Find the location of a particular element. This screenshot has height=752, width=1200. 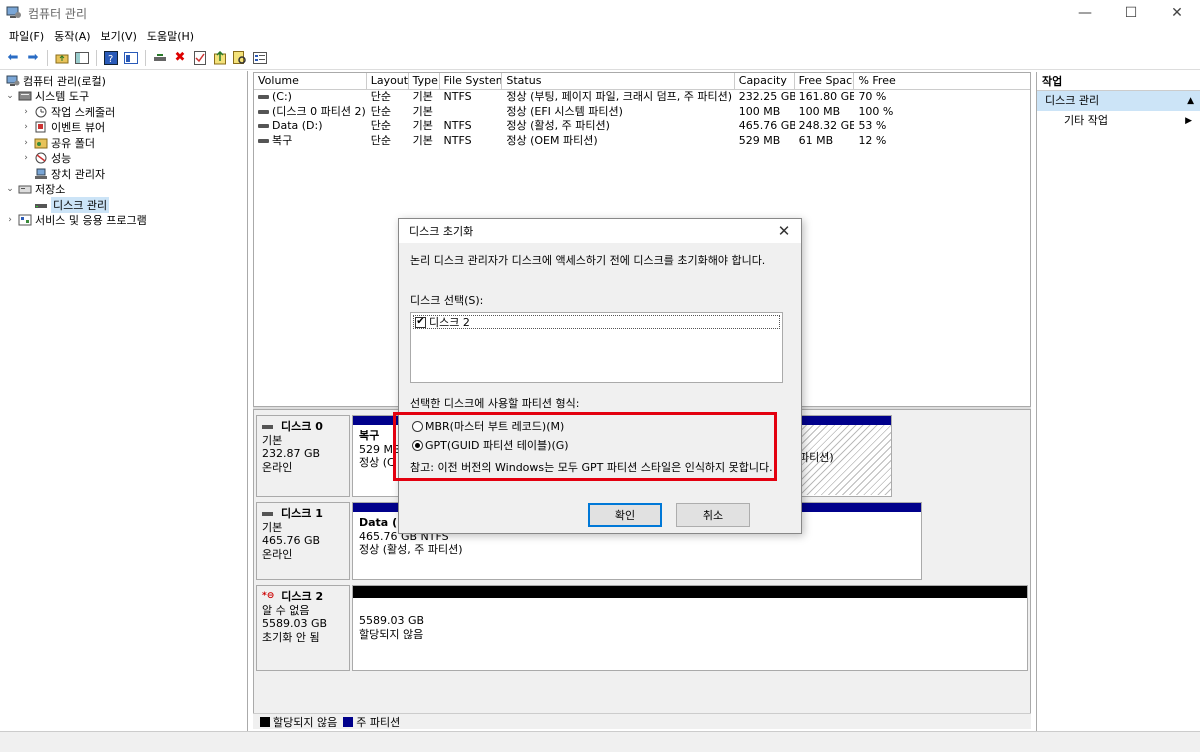

dialog-title-bar: 디스크 초기화 ✕ is located at coordinates (600, 231).